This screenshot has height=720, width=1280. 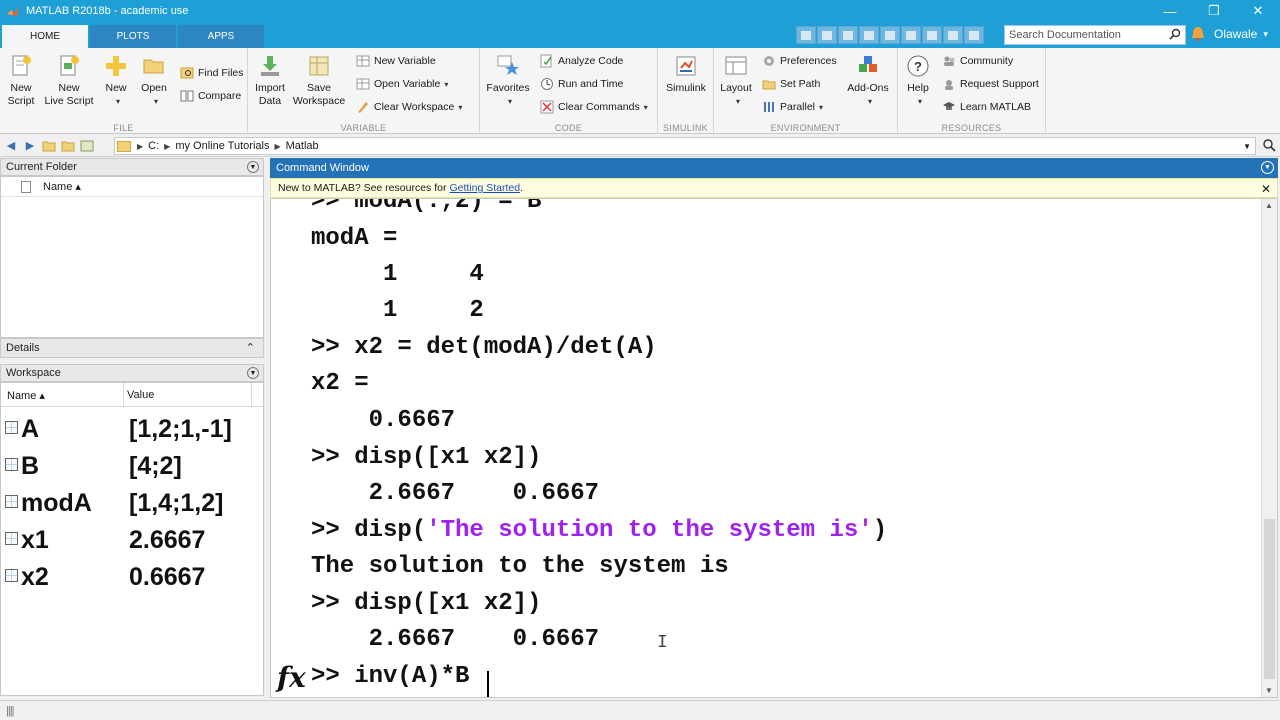 What do you see at coordinates (827, 35) in the screenshot?
I see `cut-icon` at bounding box center [827, 35].